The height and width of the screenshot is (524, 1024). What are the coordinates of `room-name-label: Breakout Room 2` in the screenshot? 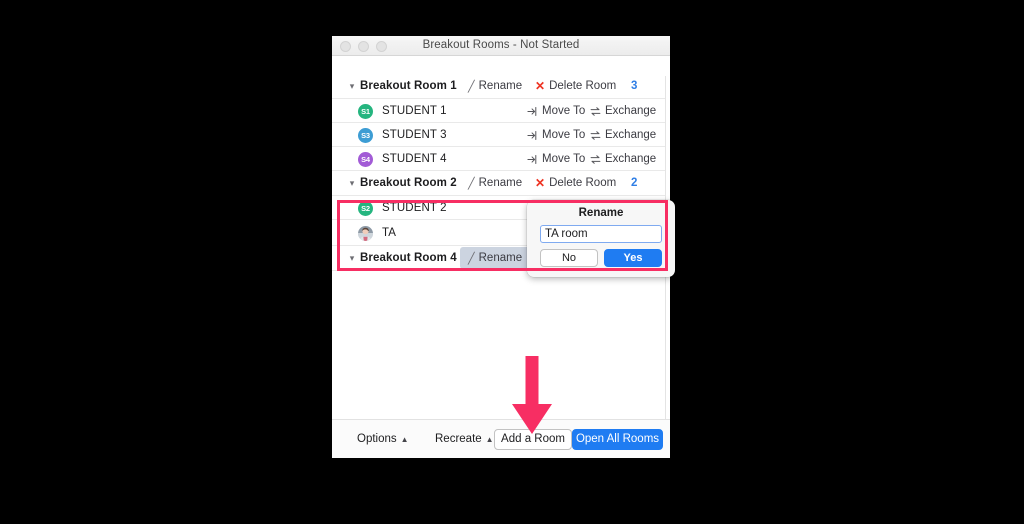 It's located at (408, 183).